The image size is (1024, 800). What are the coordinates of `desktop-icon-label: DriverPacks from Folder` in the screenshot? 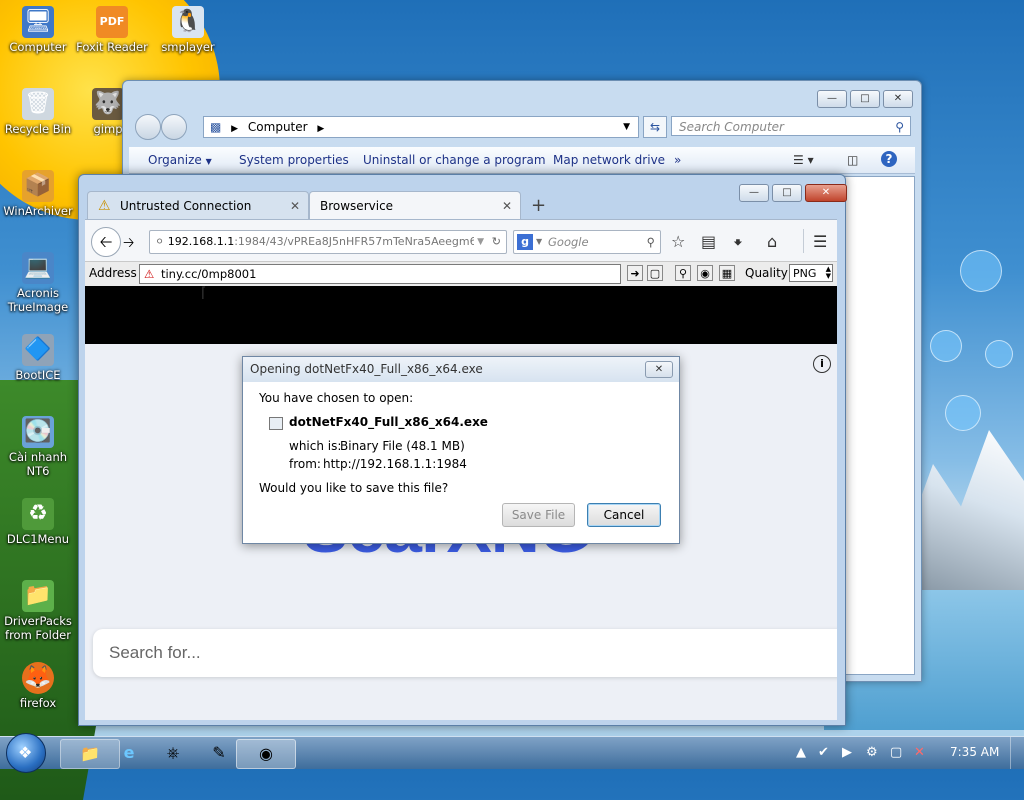 It's located at (38, 628).